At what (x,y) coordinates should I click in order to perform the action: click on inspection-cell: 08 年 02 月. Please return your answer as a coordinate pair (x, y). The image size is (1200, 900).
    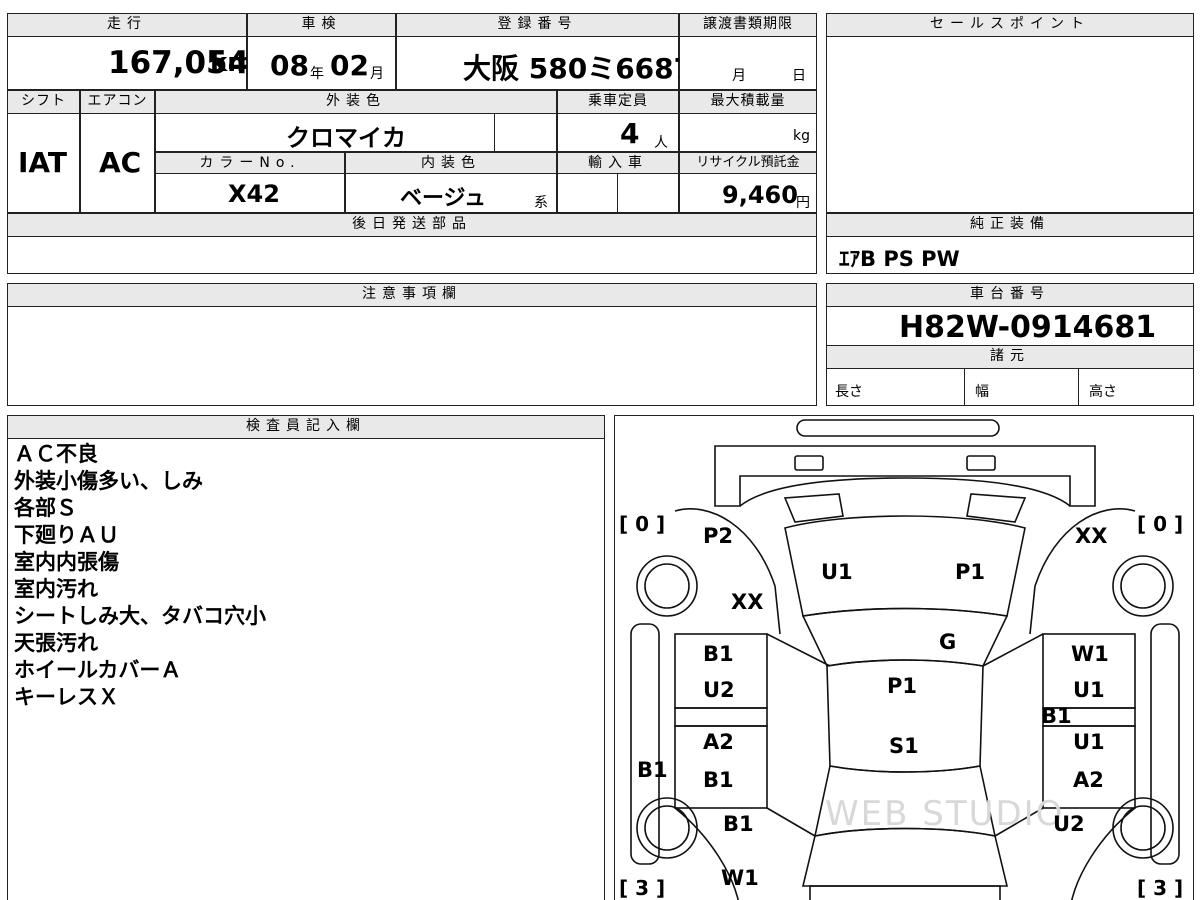
    Looking at the image, I should click on (321, 63).